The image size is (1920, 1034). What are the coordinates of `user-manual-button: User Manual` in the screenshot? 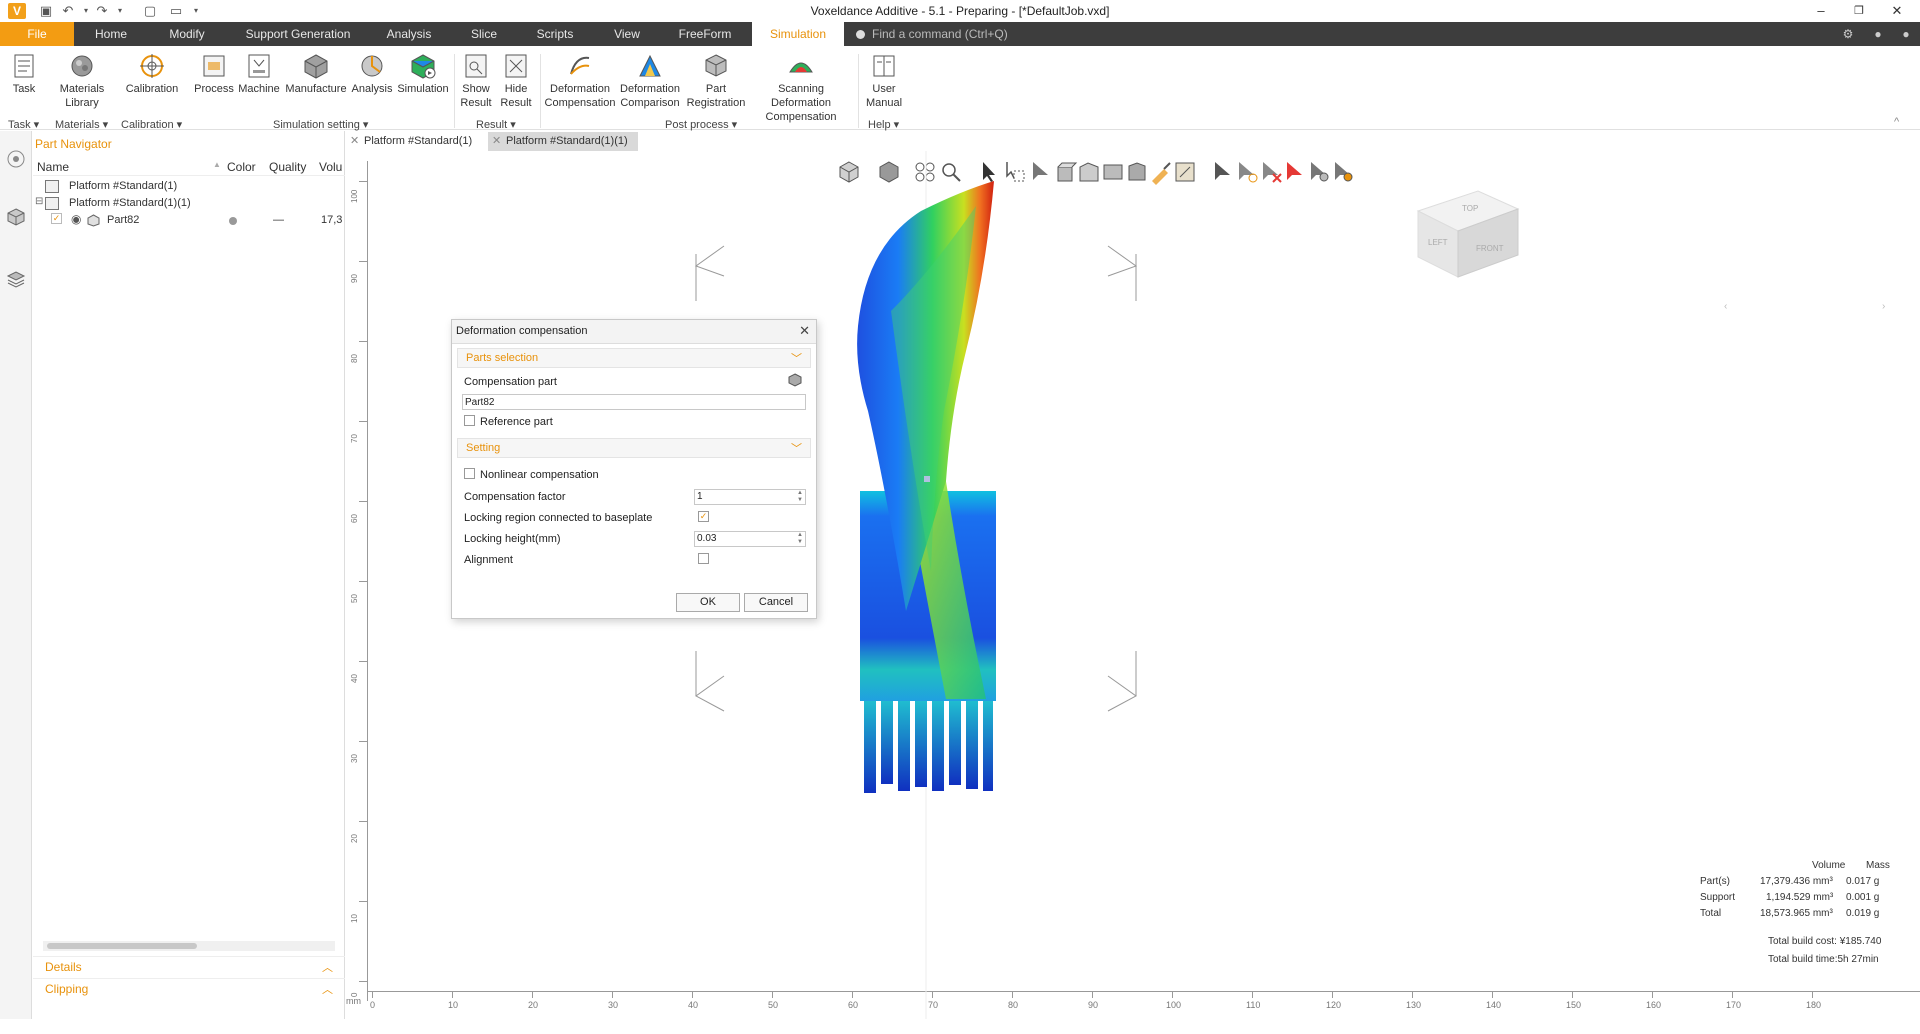 It's located at (884, 81).